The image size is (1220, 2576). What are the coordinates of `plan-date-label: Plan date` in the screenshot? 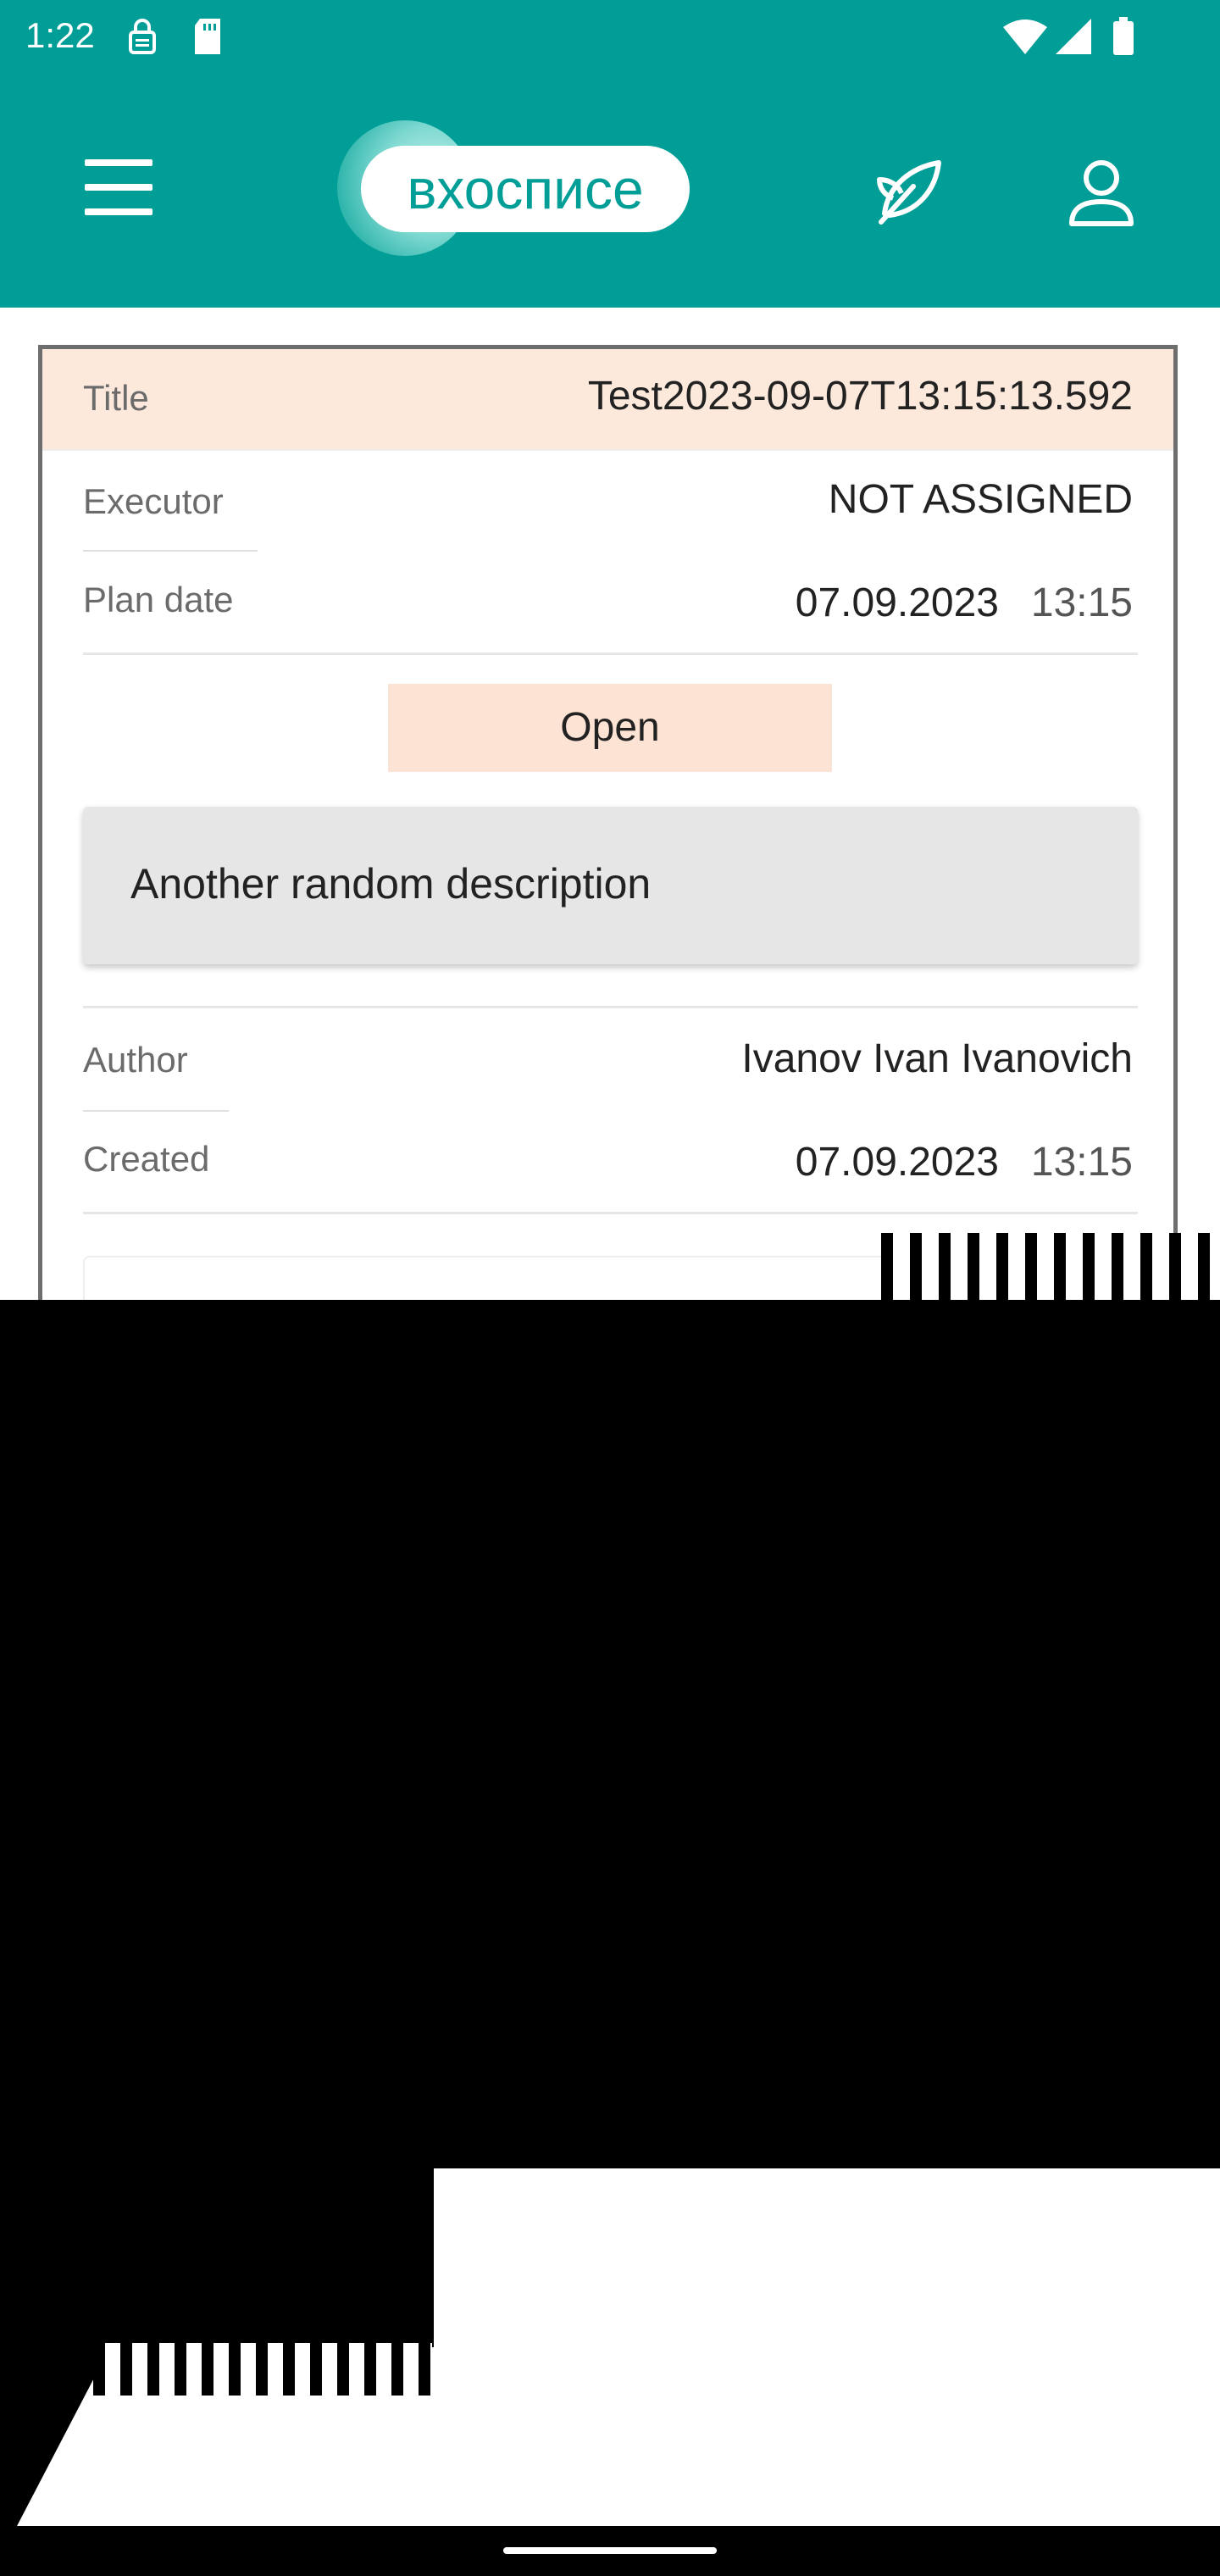 It's located at (158, 599).